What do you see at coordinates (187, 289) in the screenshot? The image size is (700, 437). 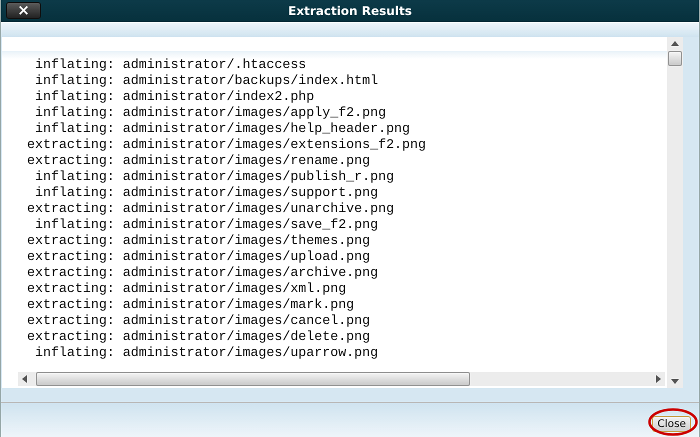 I see `log-line: extracting: administrator/images/xml.png` at bounding box center [187, 289].